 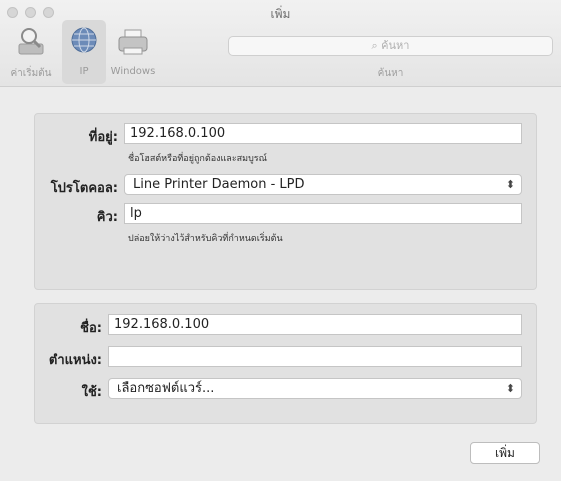 I want to click on toolbar-item-windows: Windows, so click(x=133, y=50).